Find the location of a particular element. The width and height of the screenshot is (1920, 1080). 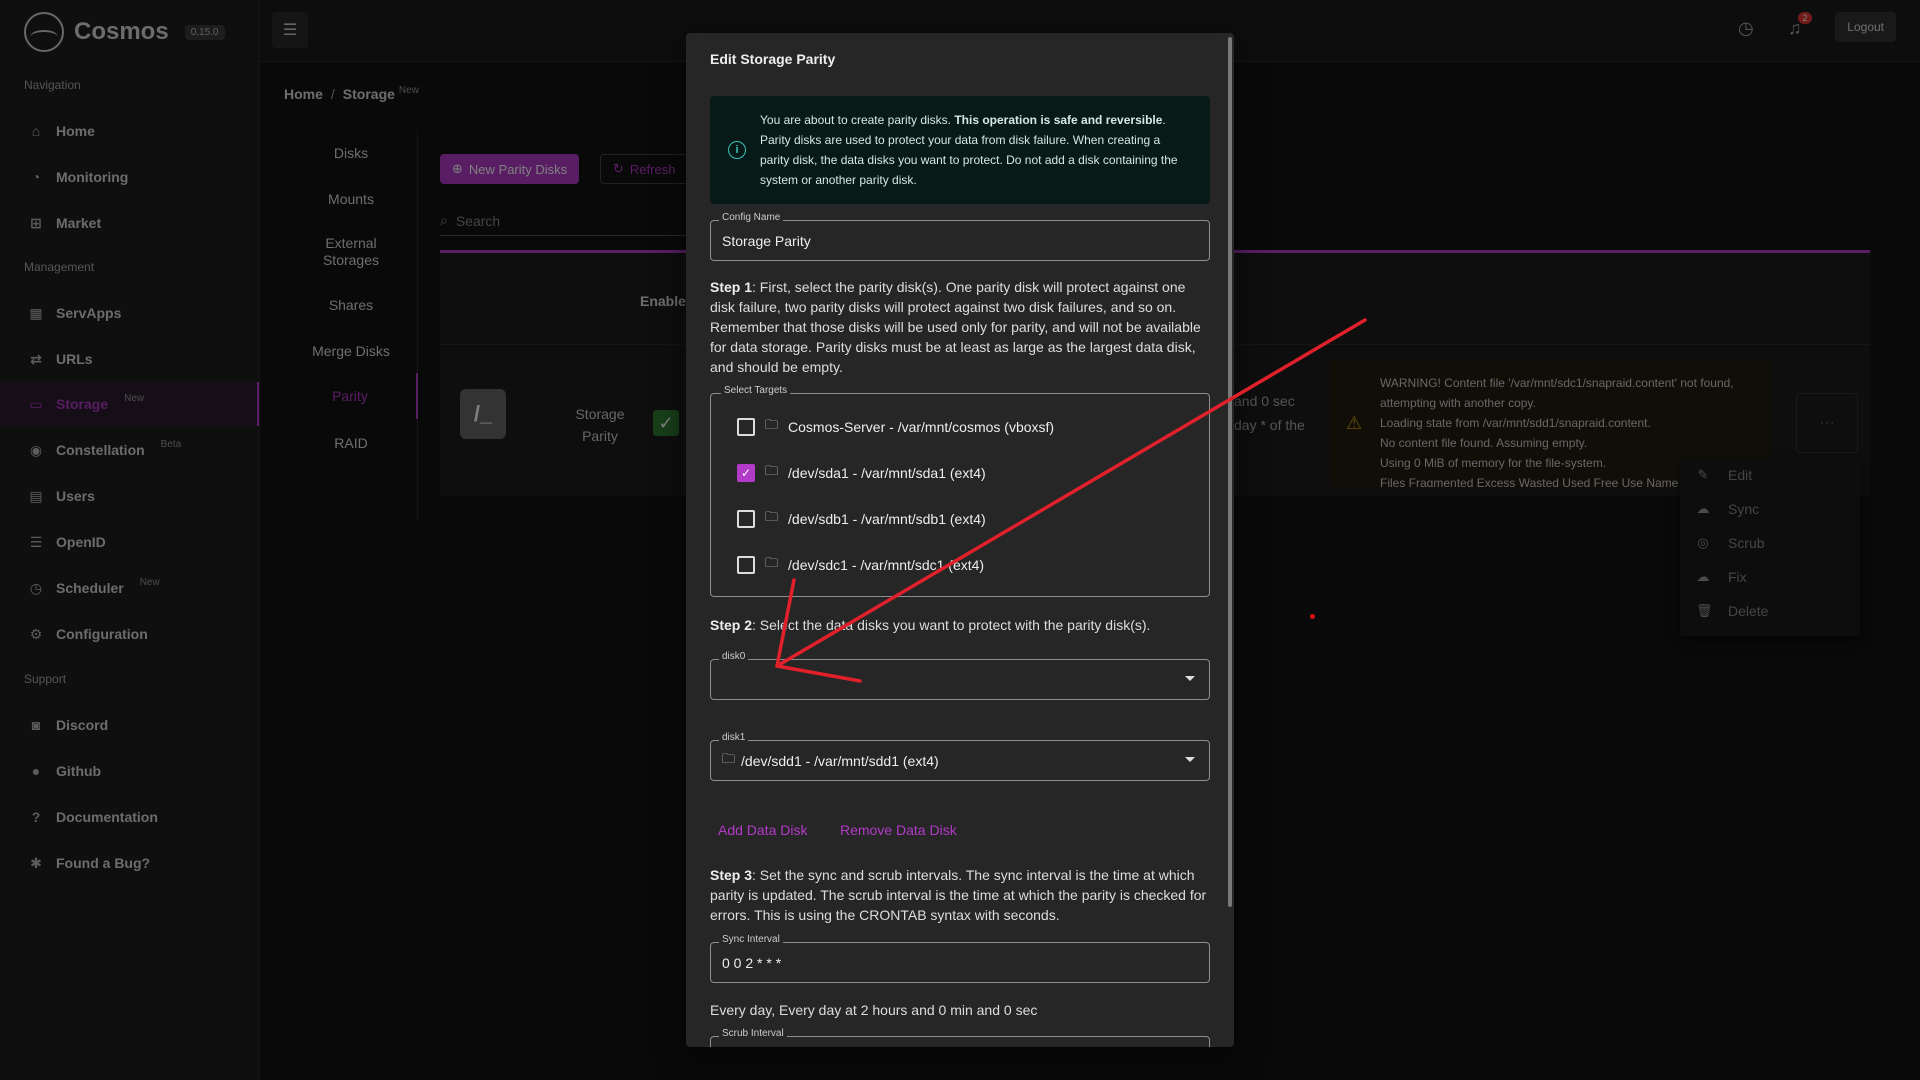

disk0-select: disk0 is located at coordinates (960, 675).